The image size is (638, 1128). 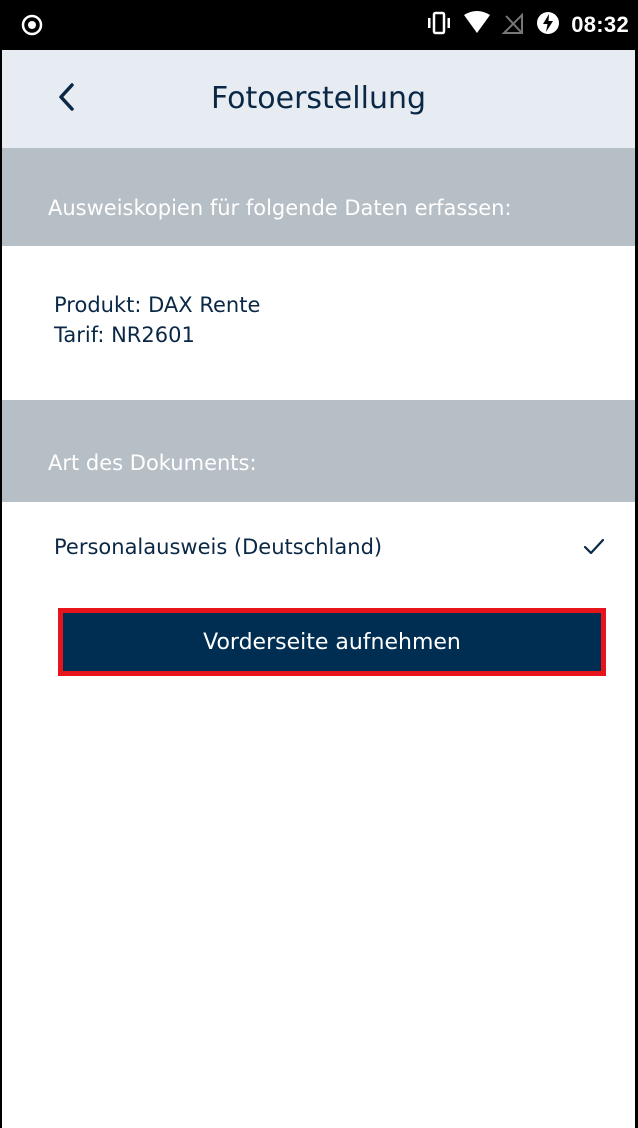 I want to click on tariff-line: Tarif: NR2601, so click(x=124, y=335).